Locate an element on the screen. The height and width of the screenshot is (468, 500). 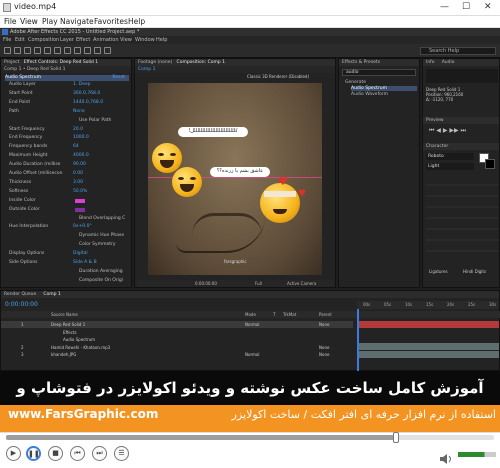
ruler-tick-label: 30s is located at coordinates (493, 304).